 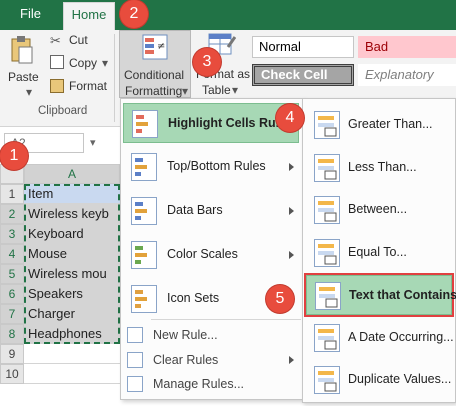 I want to click on row-header: 6, so click(x=12, y=294).